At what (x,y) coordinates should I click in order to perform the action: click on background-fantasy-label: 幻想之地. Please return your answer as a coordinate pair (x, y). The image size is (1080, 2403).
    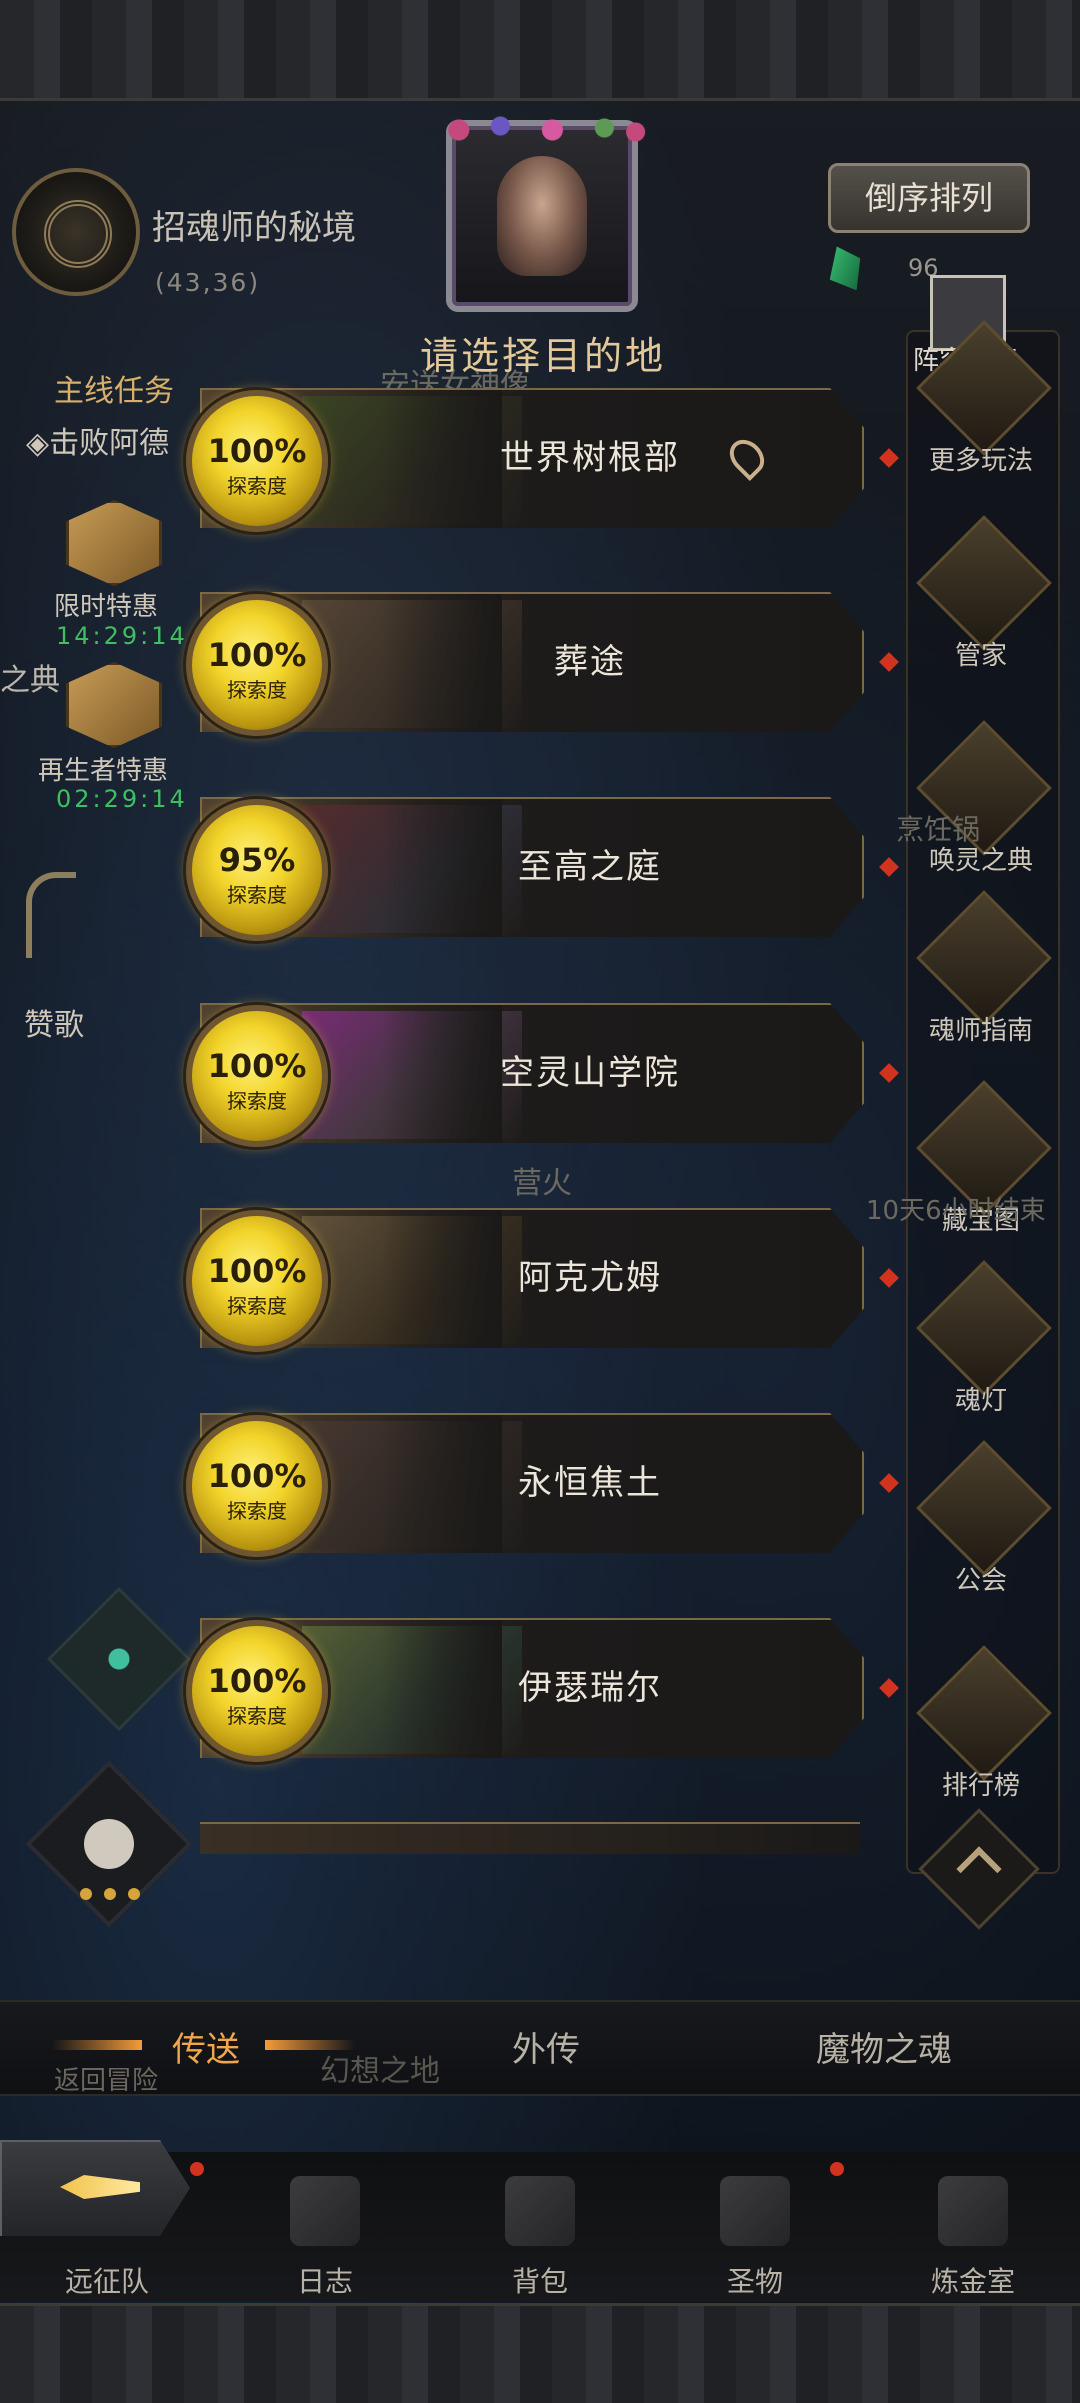
    Looking at the image, I should click on (380, 2071).